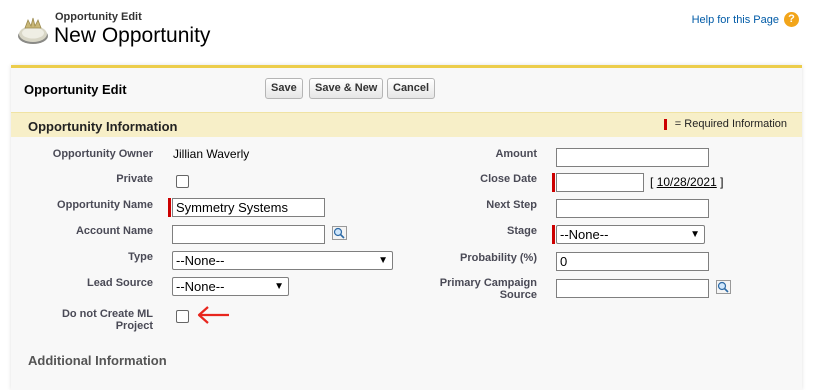  Describe the element at coordinates (339, 233) in the screenshot. I see `account-lookup-icon` at that location.